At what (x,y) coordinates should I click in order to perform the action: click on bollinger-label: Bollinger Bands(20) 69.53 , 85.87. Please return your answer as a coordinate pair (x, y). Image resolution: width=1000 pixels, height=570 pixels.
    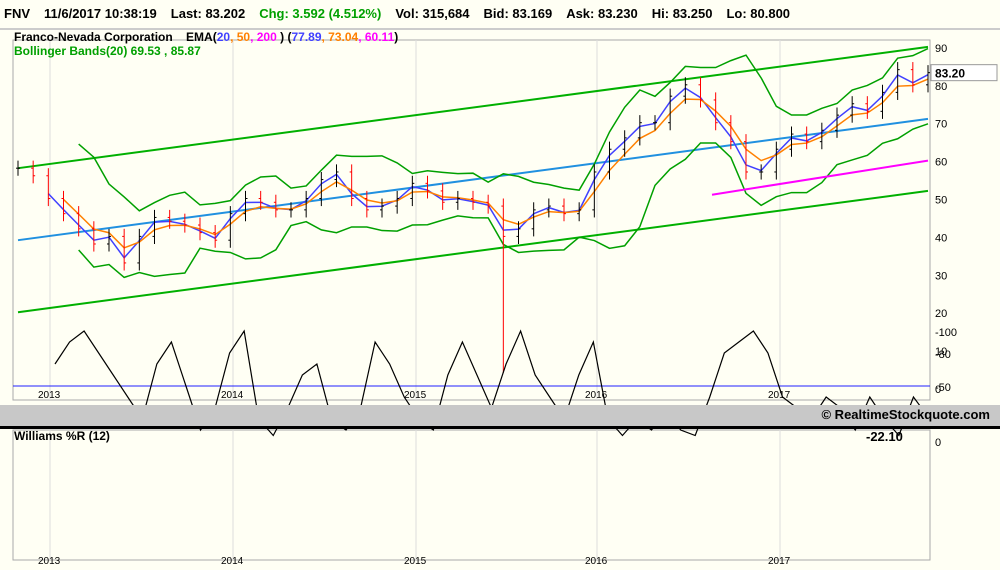
    Looking at the image, I should click on (107, 51).